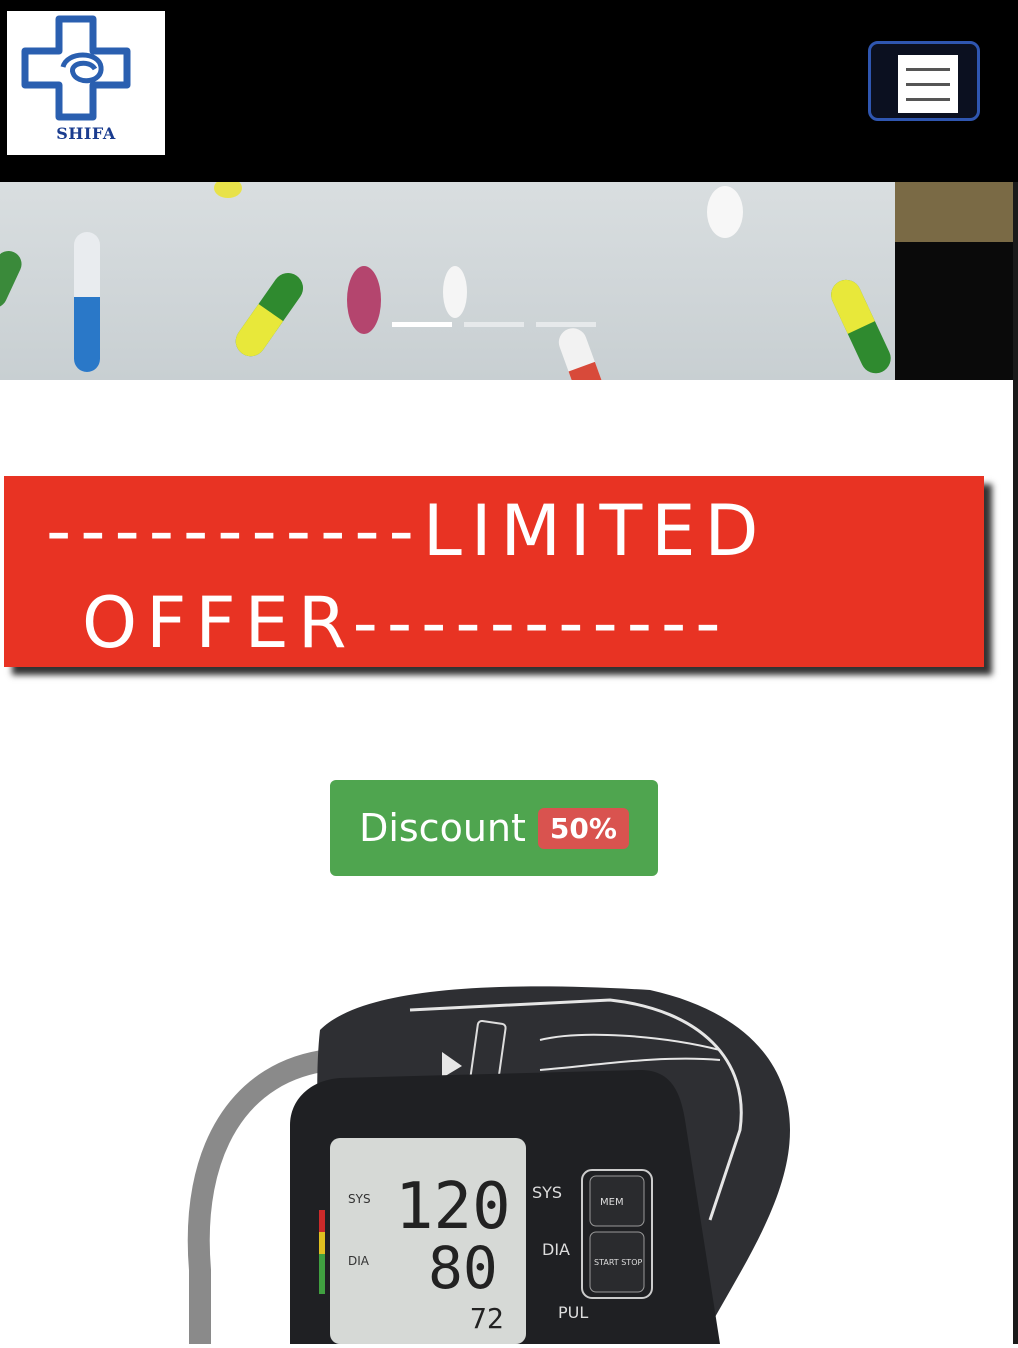 This screenshot has width=1018, height=1348. I want to click on top-navbar: SHIFA, so click(509, 91).